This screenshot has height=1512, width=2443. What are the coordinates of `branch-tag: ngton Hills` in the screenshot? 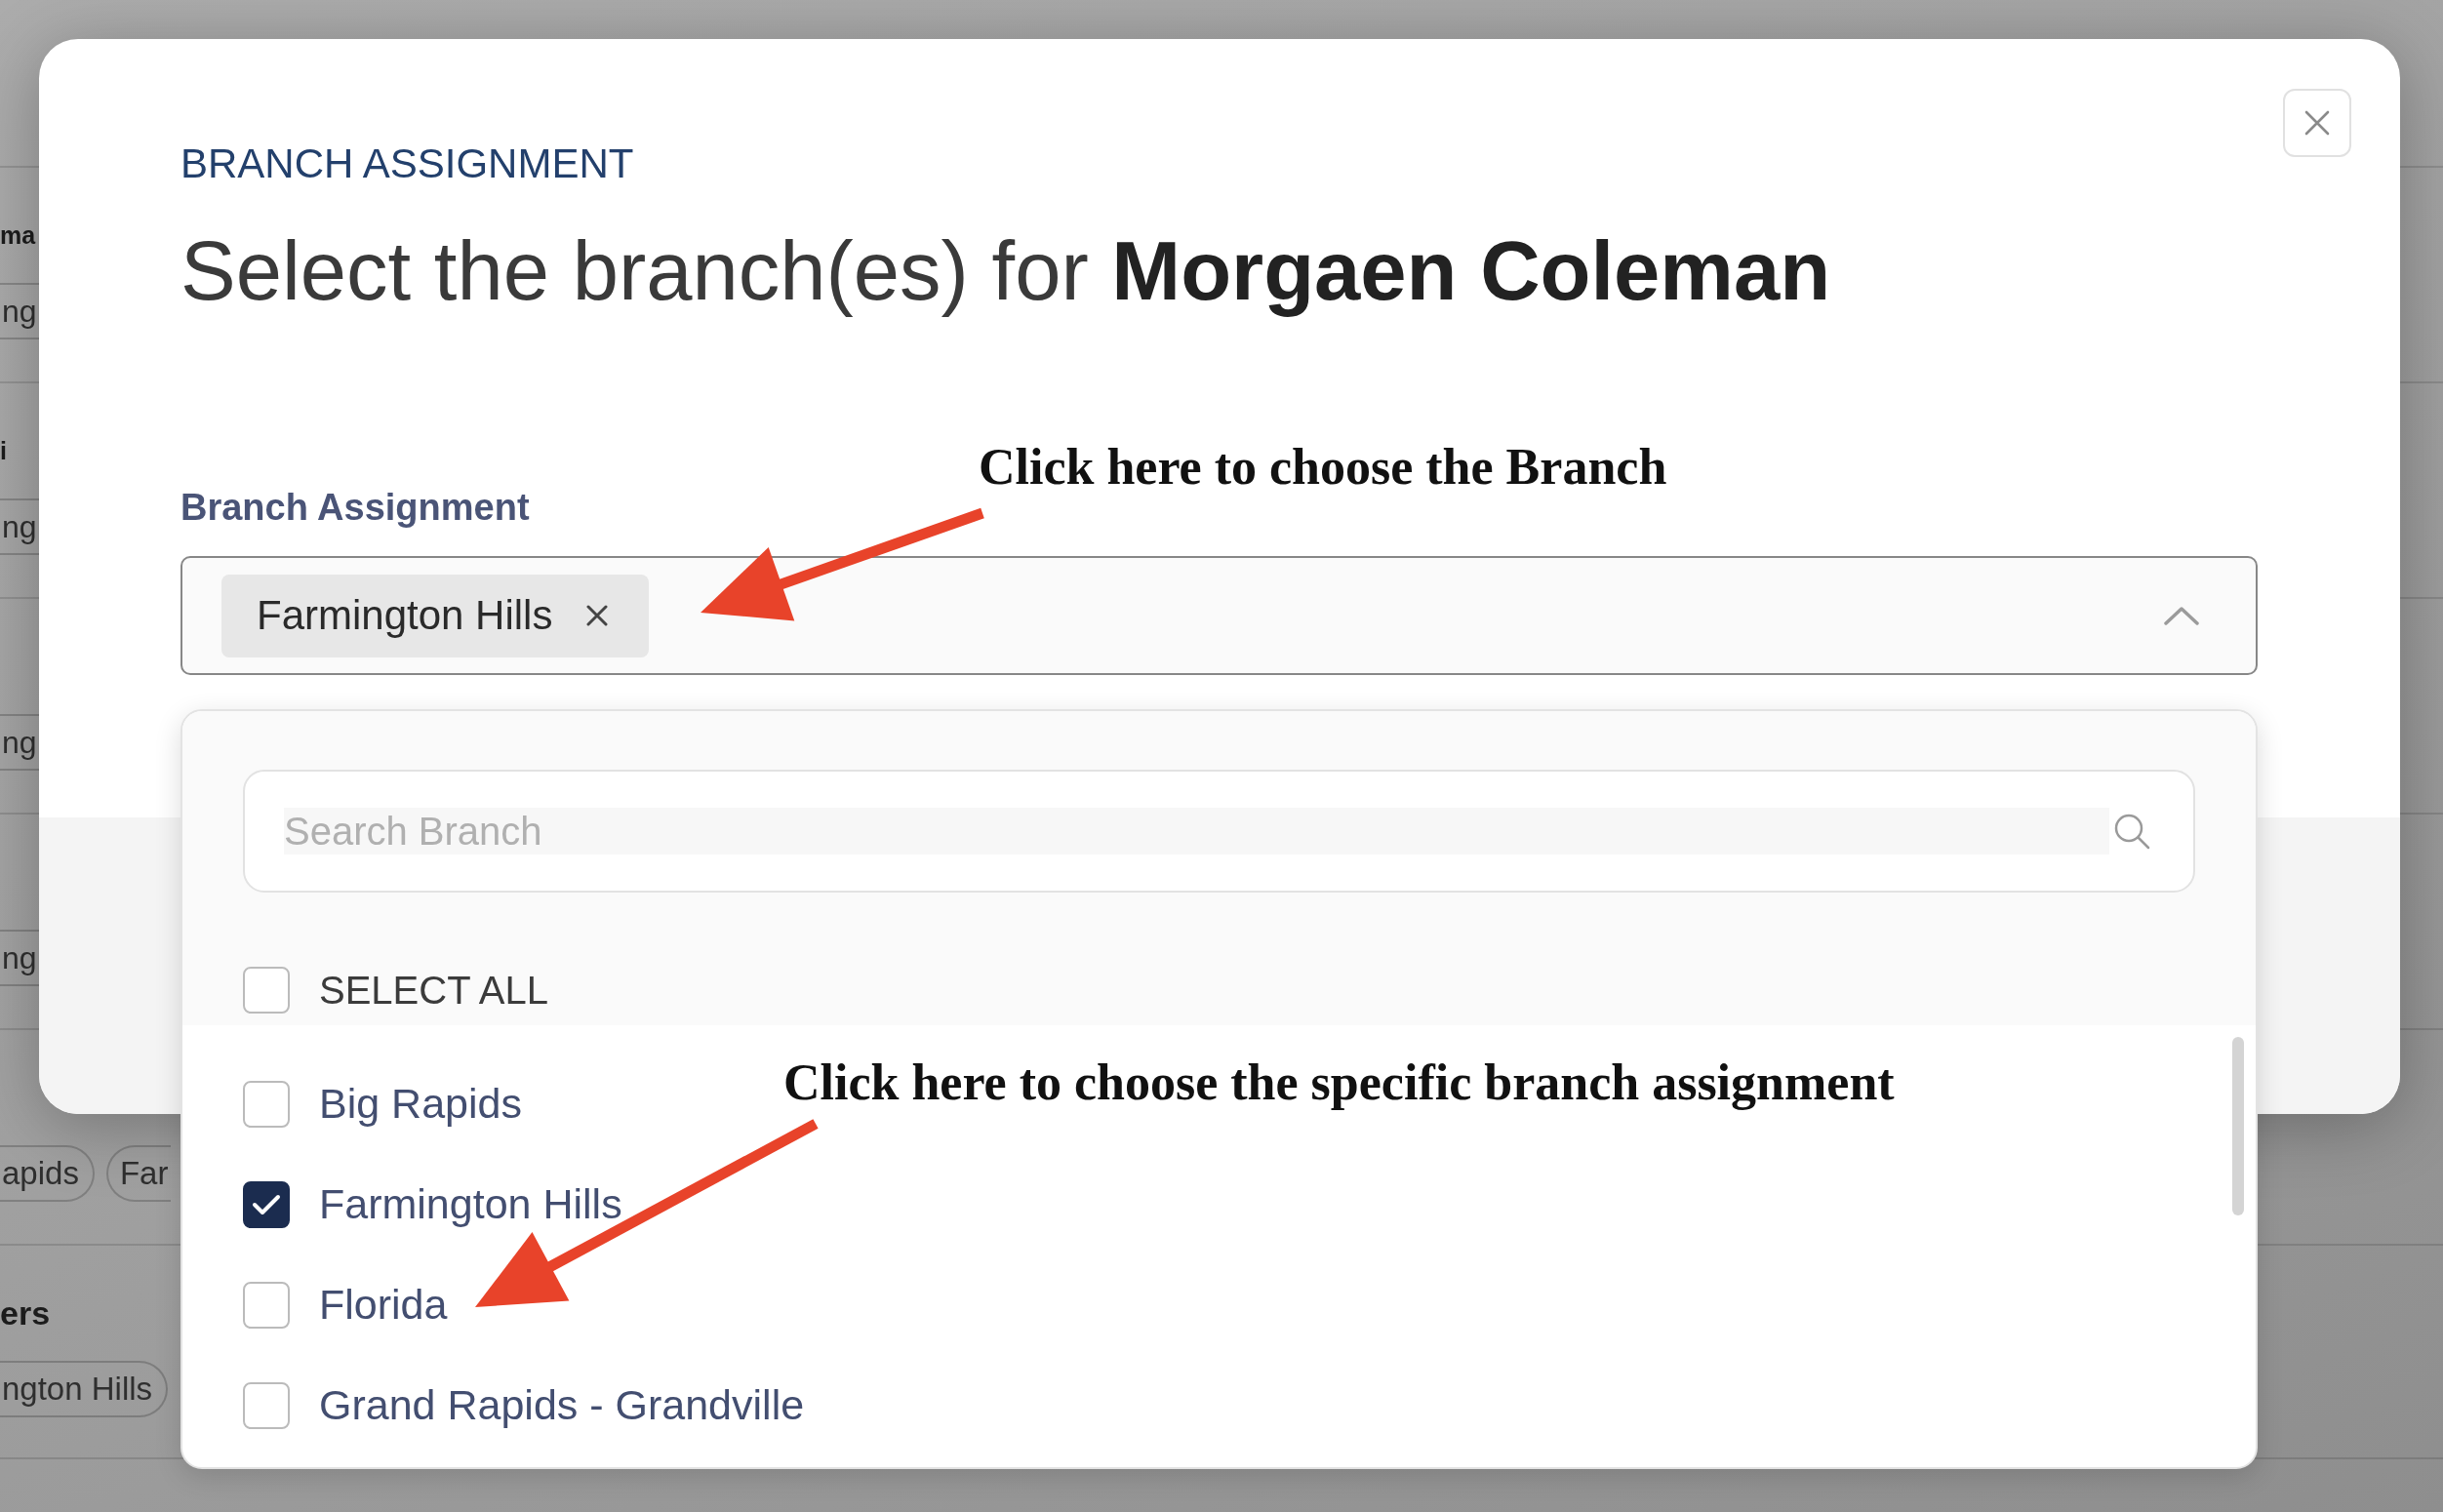 It's located at (84, 1389).